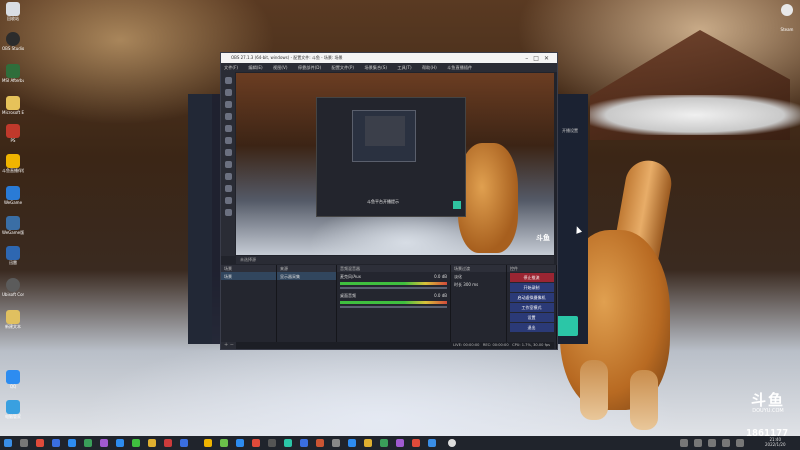  I want to click on exit-button: 退出, so click(531, 327).